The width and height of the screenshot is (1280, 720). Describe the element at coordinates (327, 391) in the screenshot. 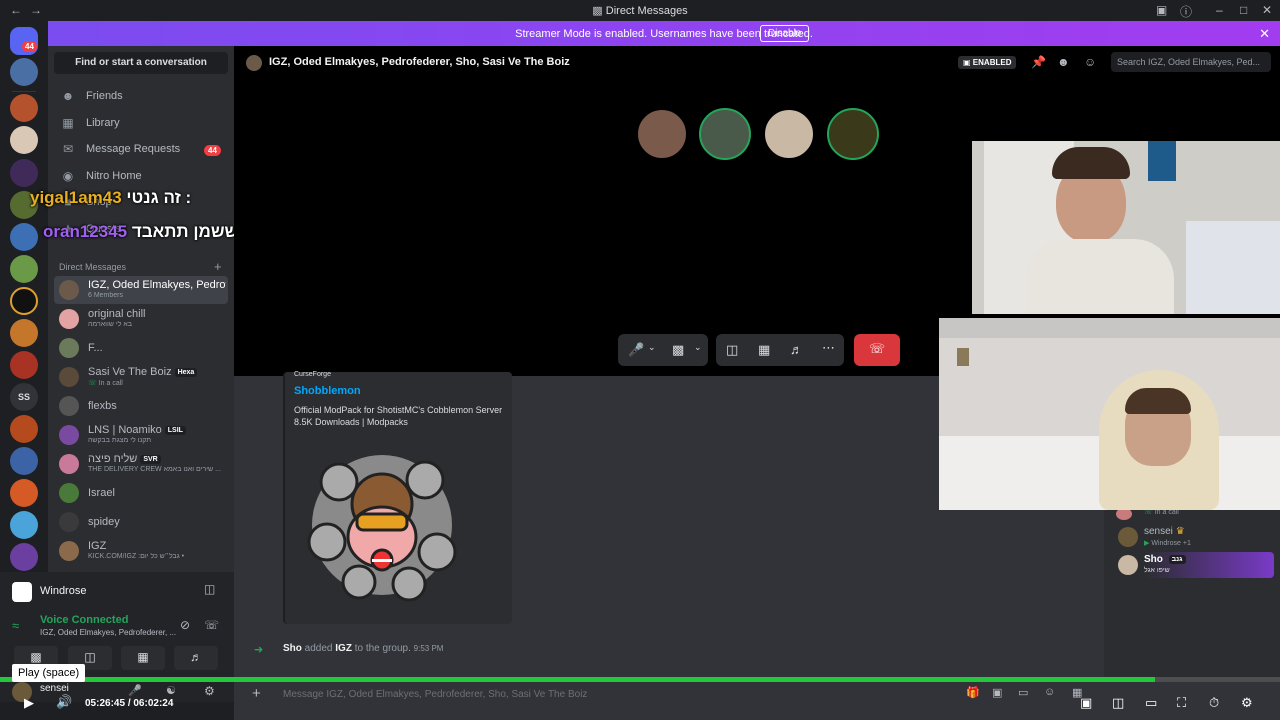

I see `embed-title: Shobblemon` at that location.